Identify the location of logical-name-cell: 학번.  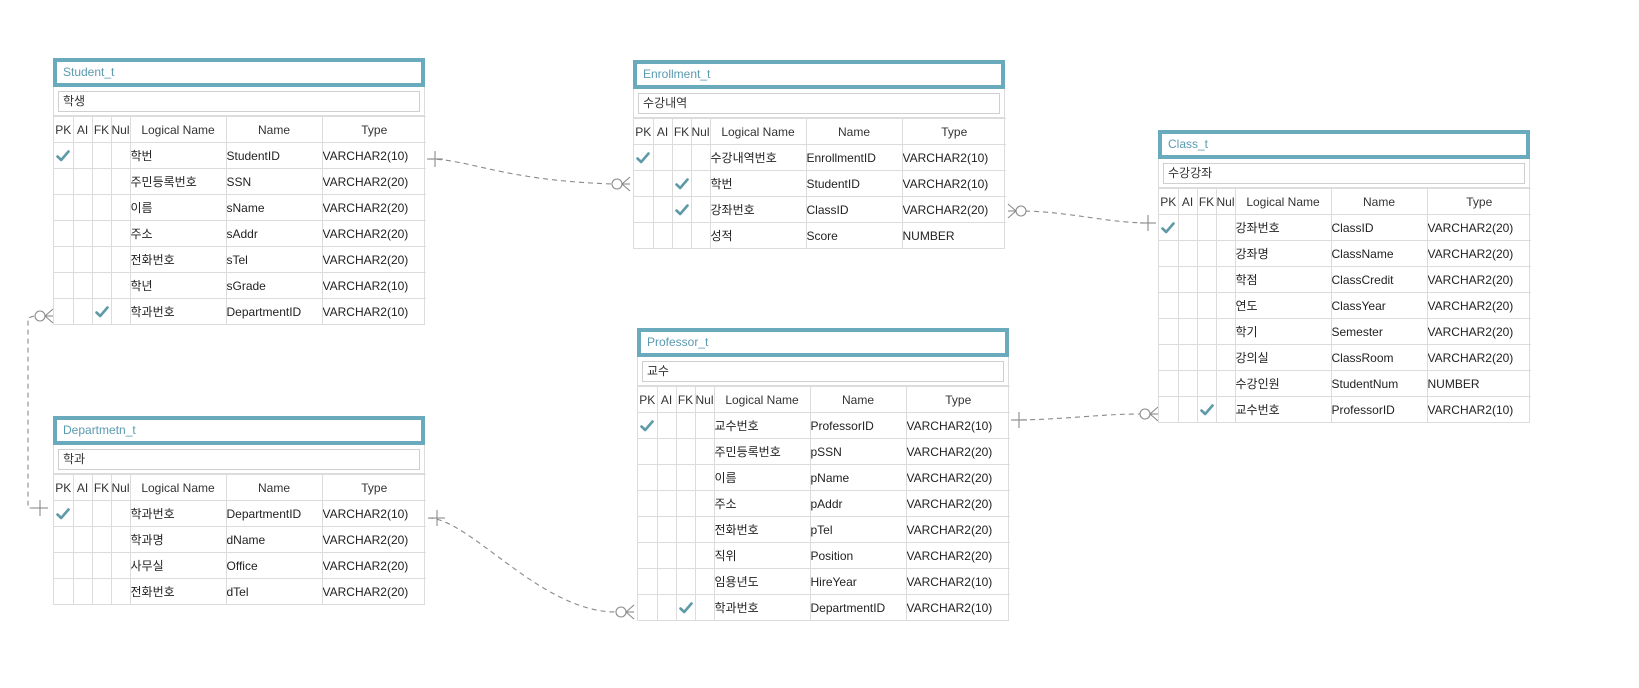
(178, 155).